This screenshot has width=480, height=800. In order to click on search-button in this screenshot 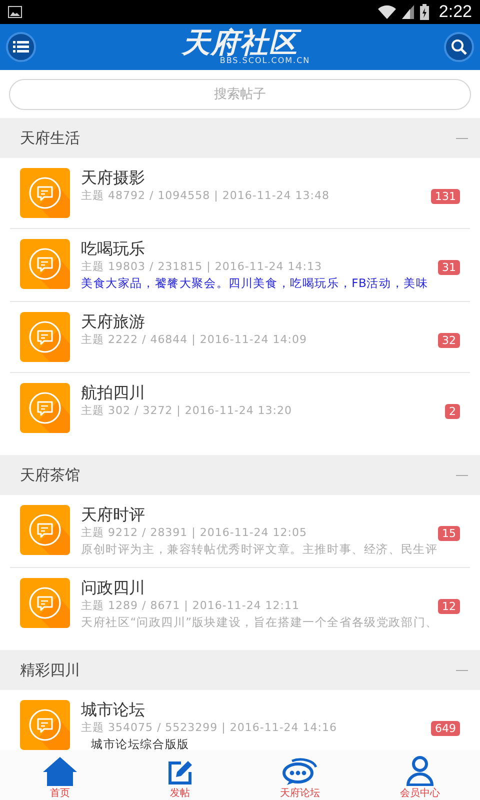, I will do `click(459, 47)`.